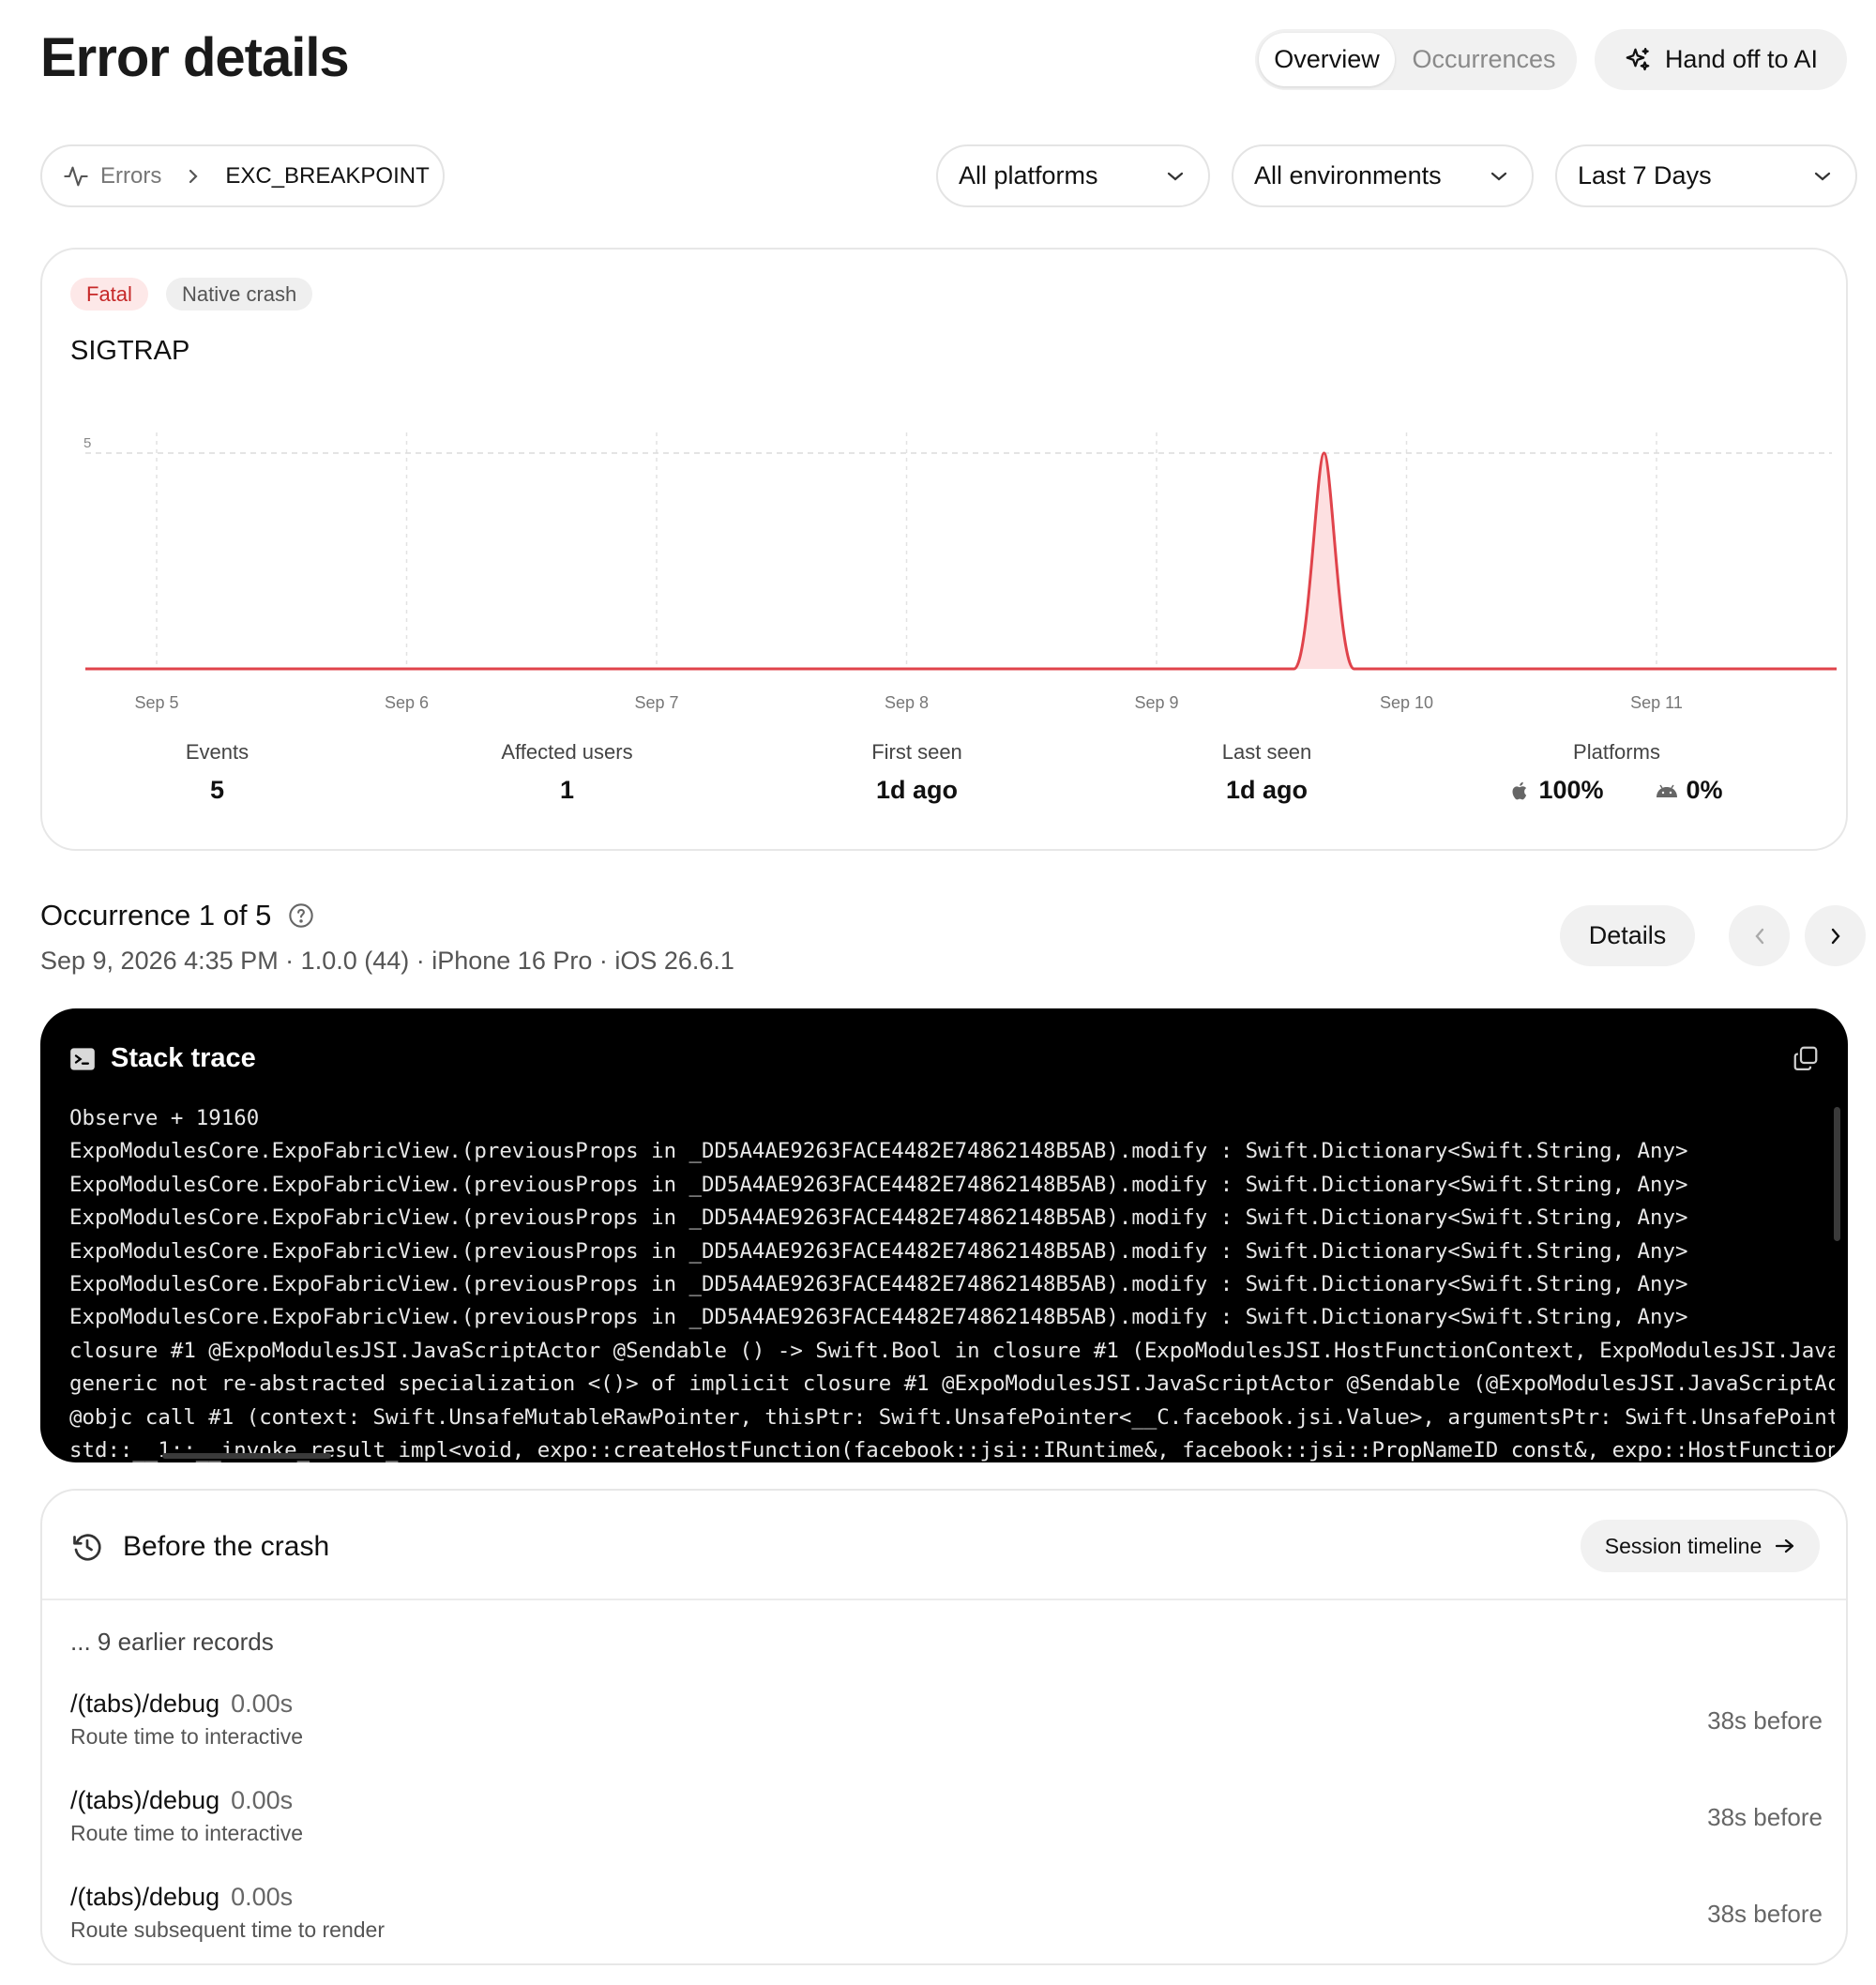 Image resolution: width=1876 pixels, height=1985 pixels. Describe the element at coordinates (1406, 703) in the screenshot. I see `x-tick-label: Sep 10` at that location.